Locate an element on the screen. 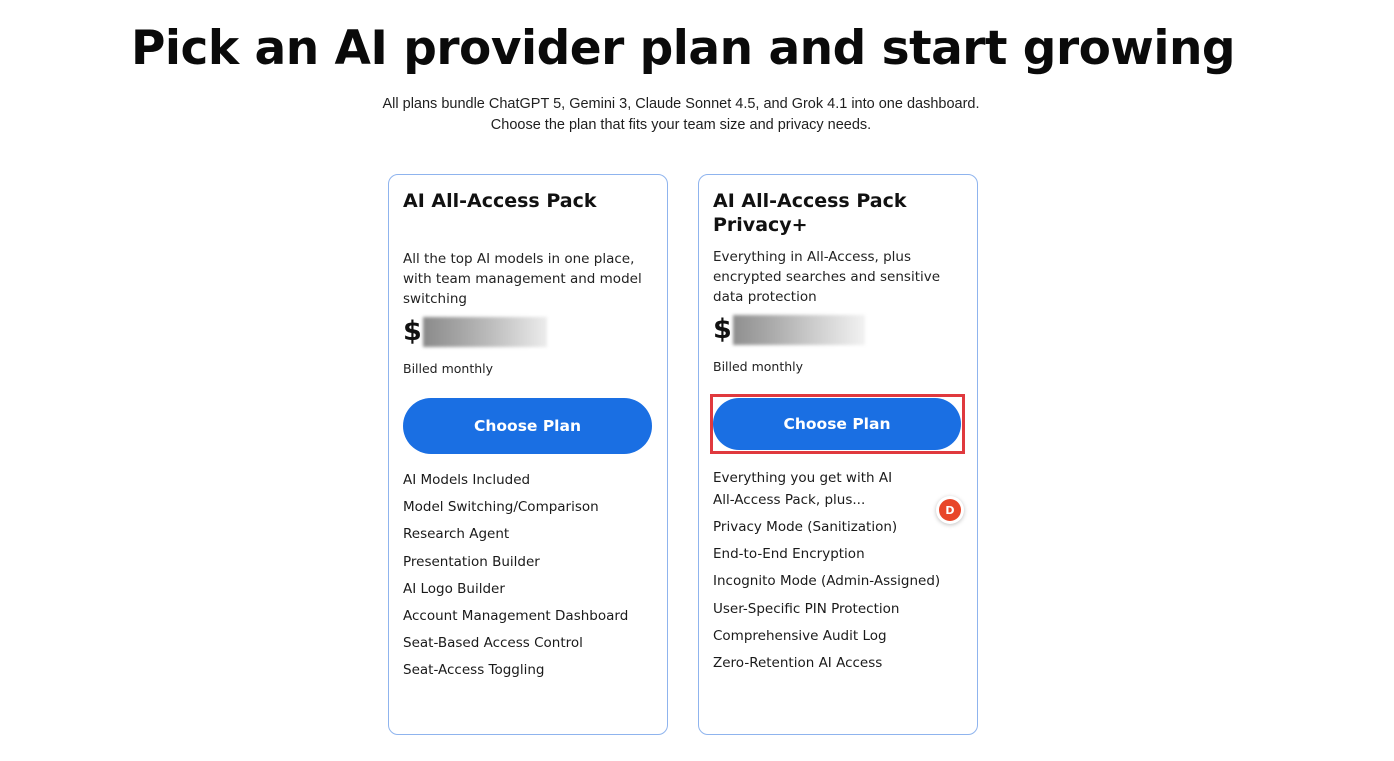  feature-item: Presentation Builder is located at coordinates (471, 561).